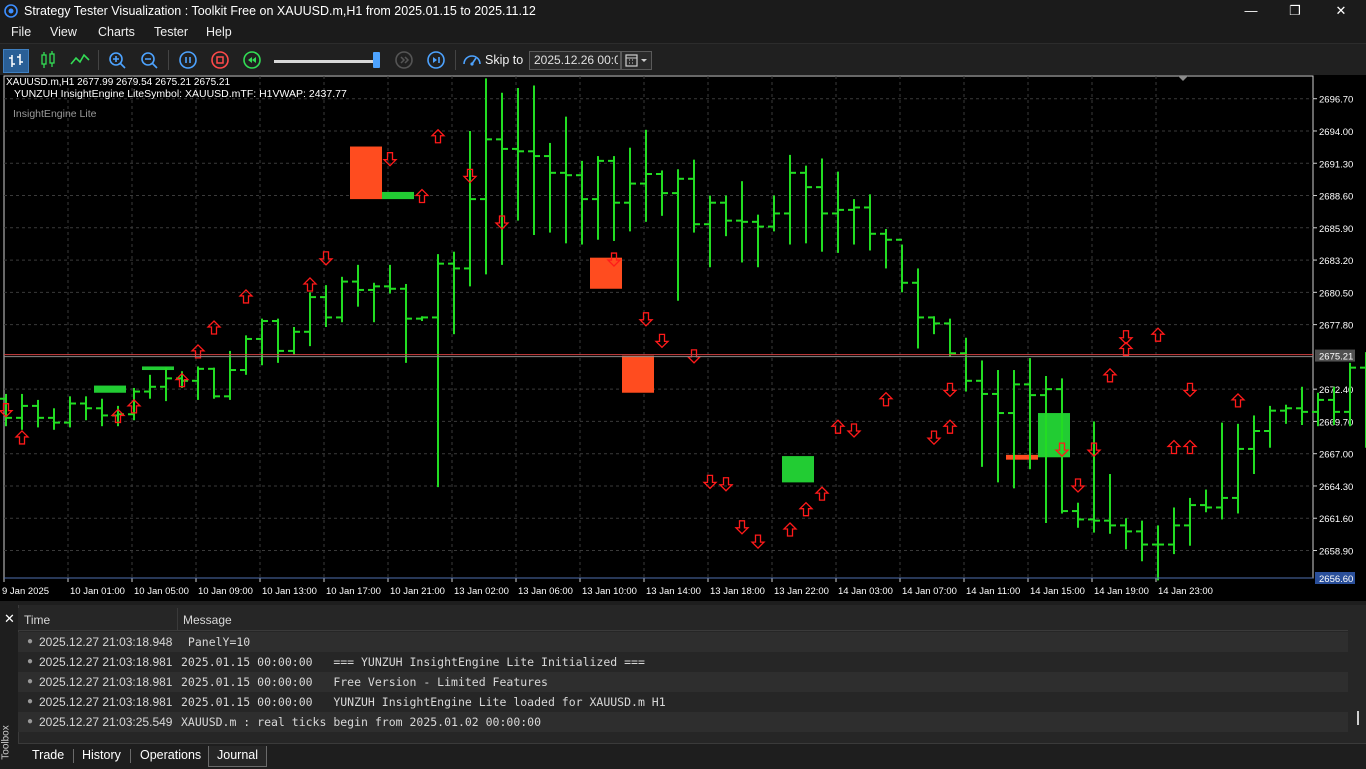 Image resolution: width=1366 pixels, height=769 pixels. I want to click on step-forward-button, so click(404, 60).